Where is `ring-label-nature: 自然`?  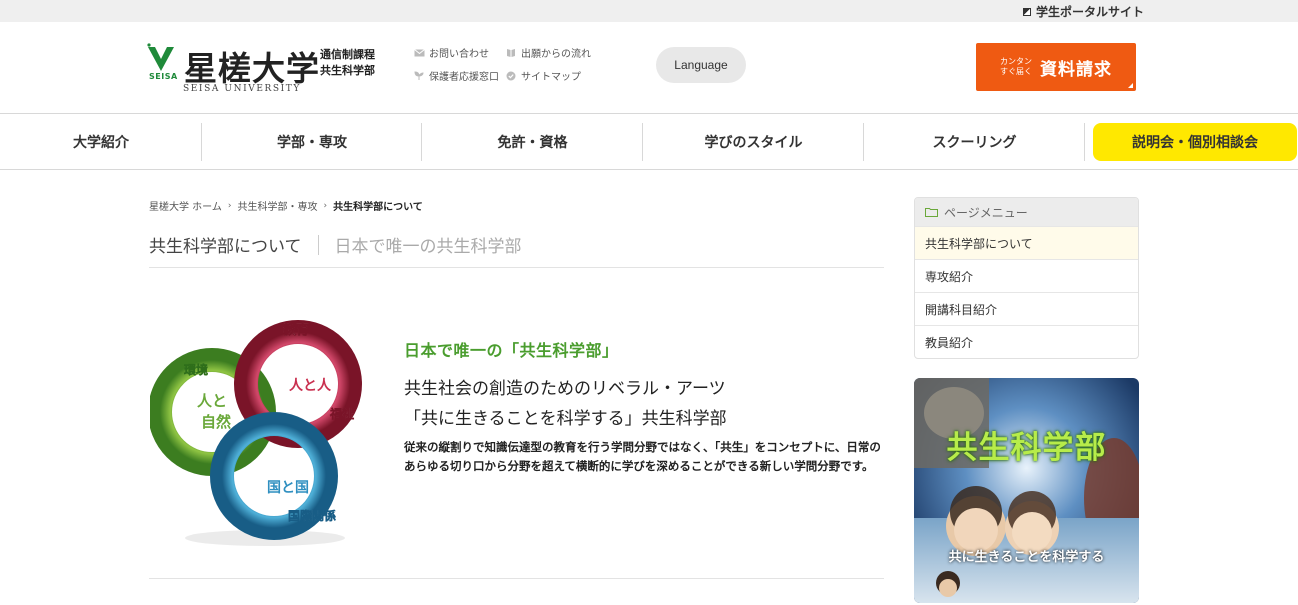
ring-label-nature: 自然 is located at coordinates (216, 422).